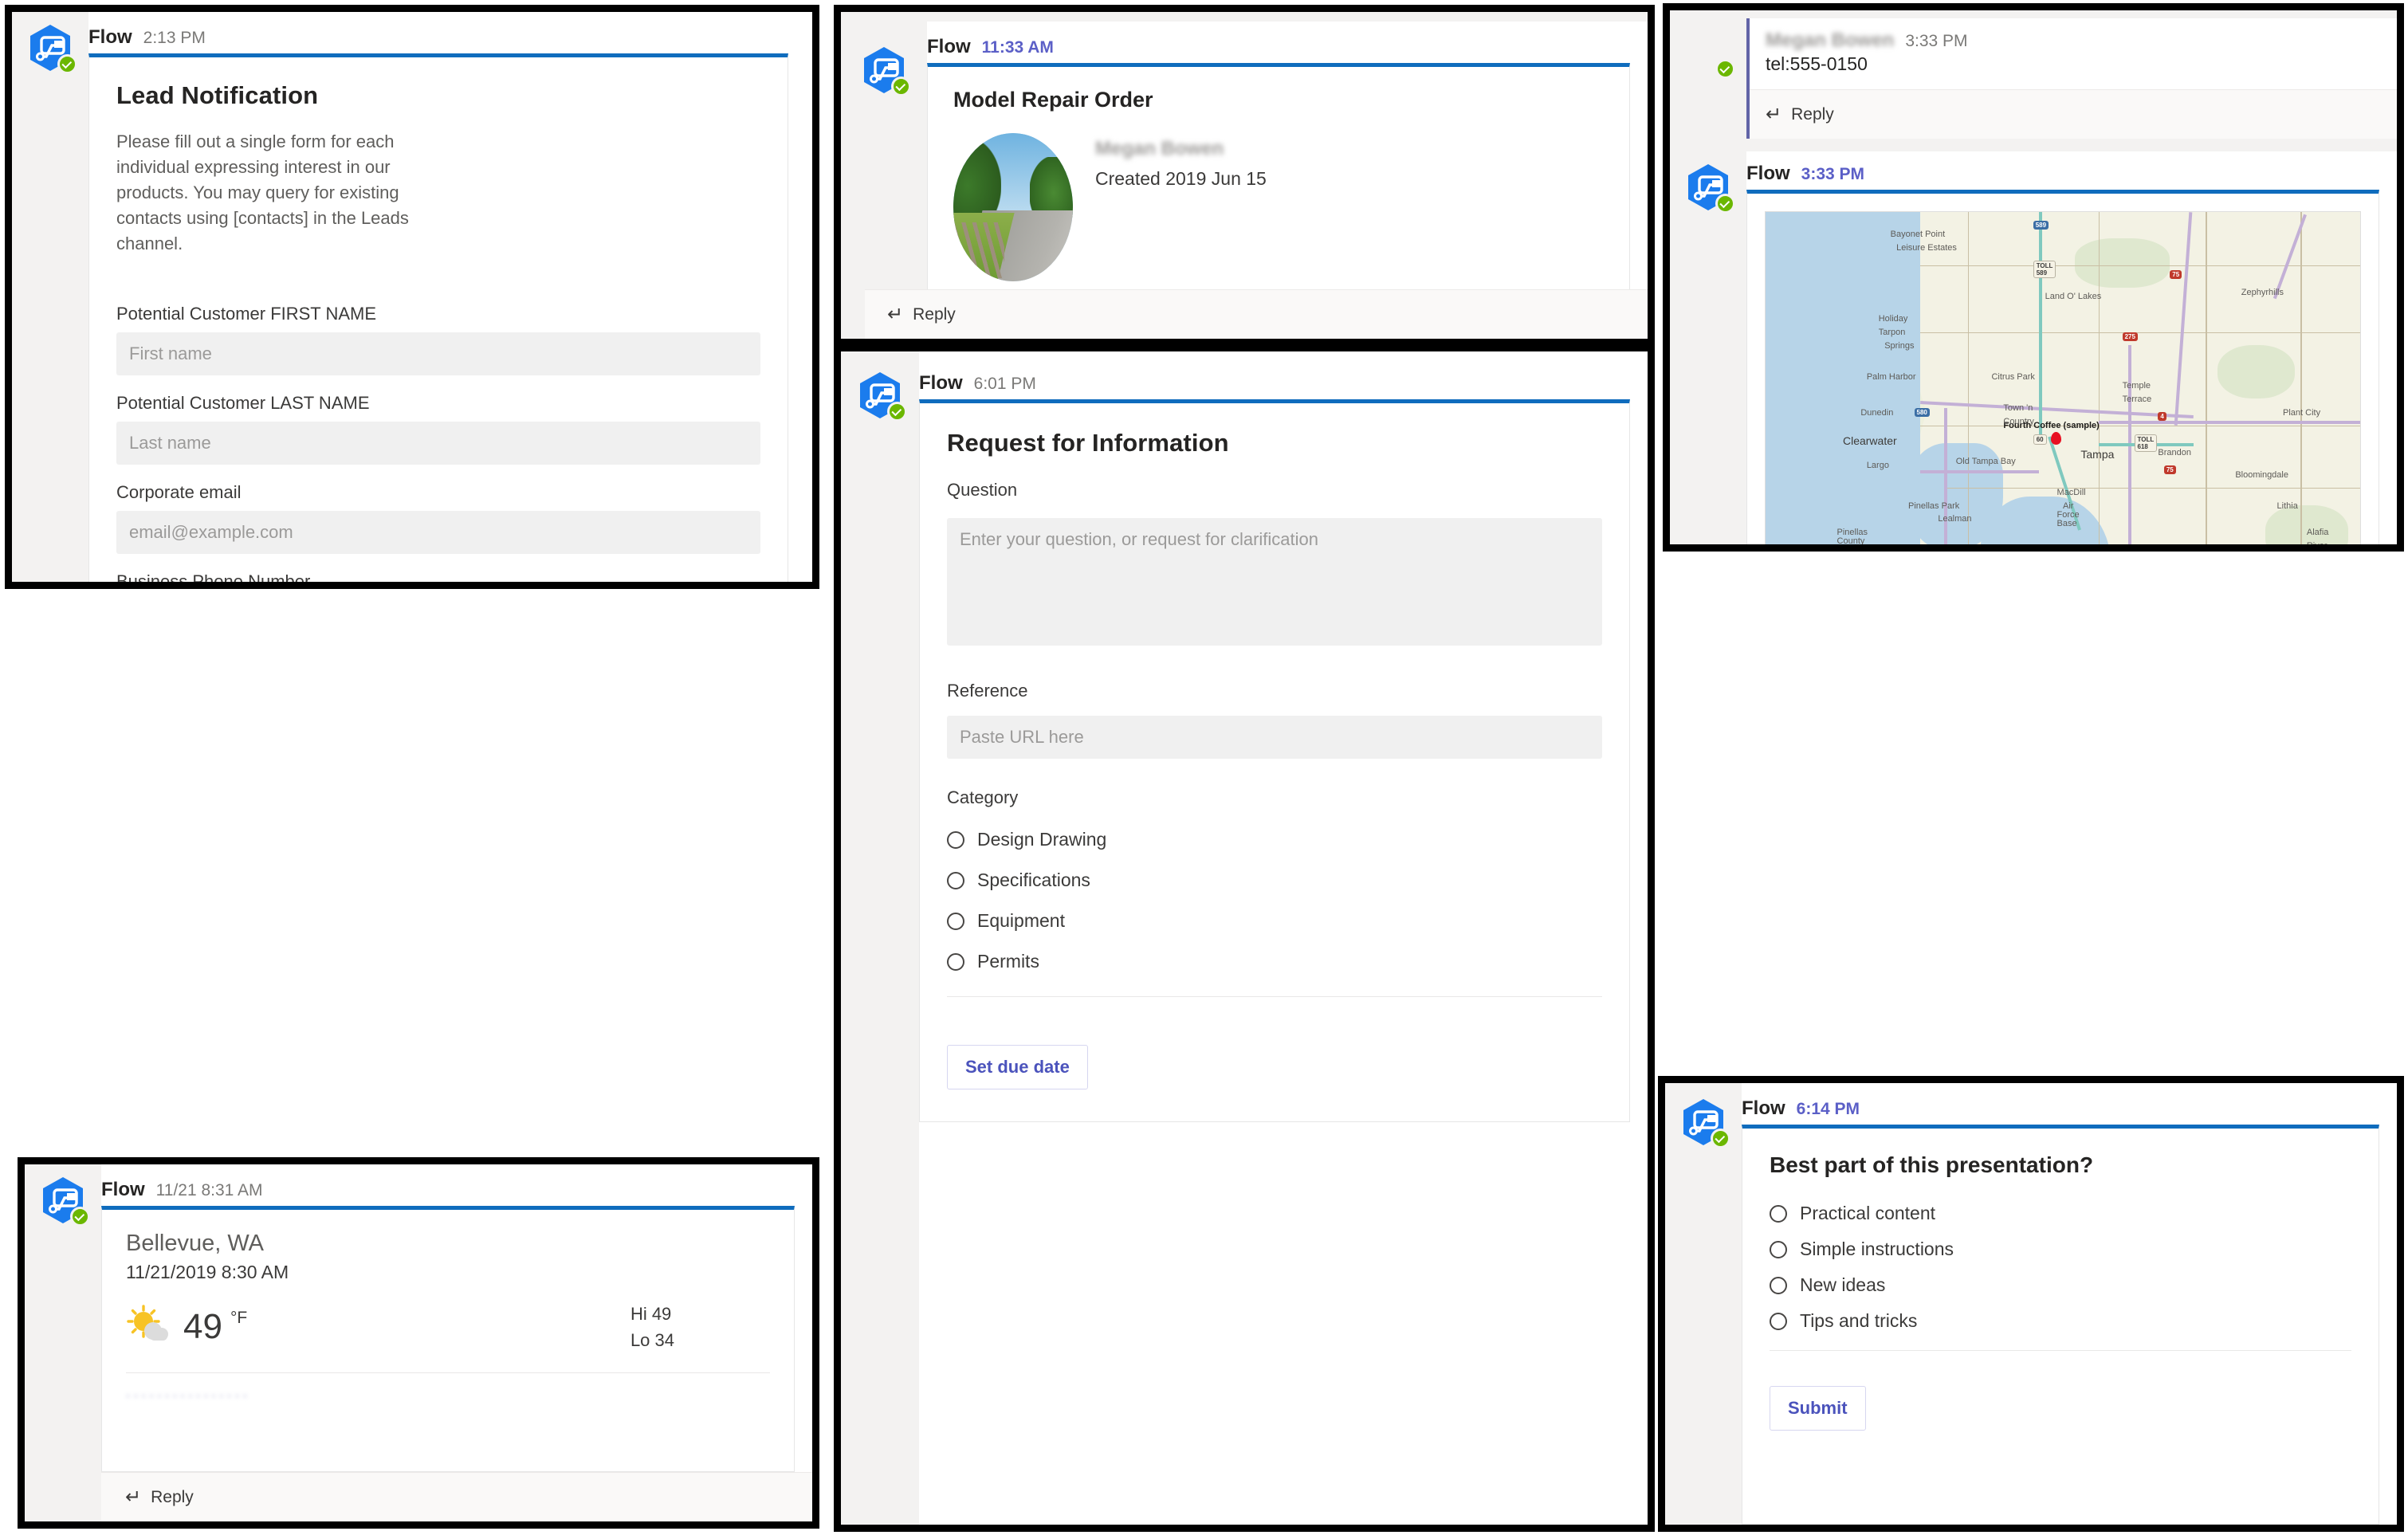  I want to click on radio-simple-instructions: Simple instructions, so click(2060, 1249).